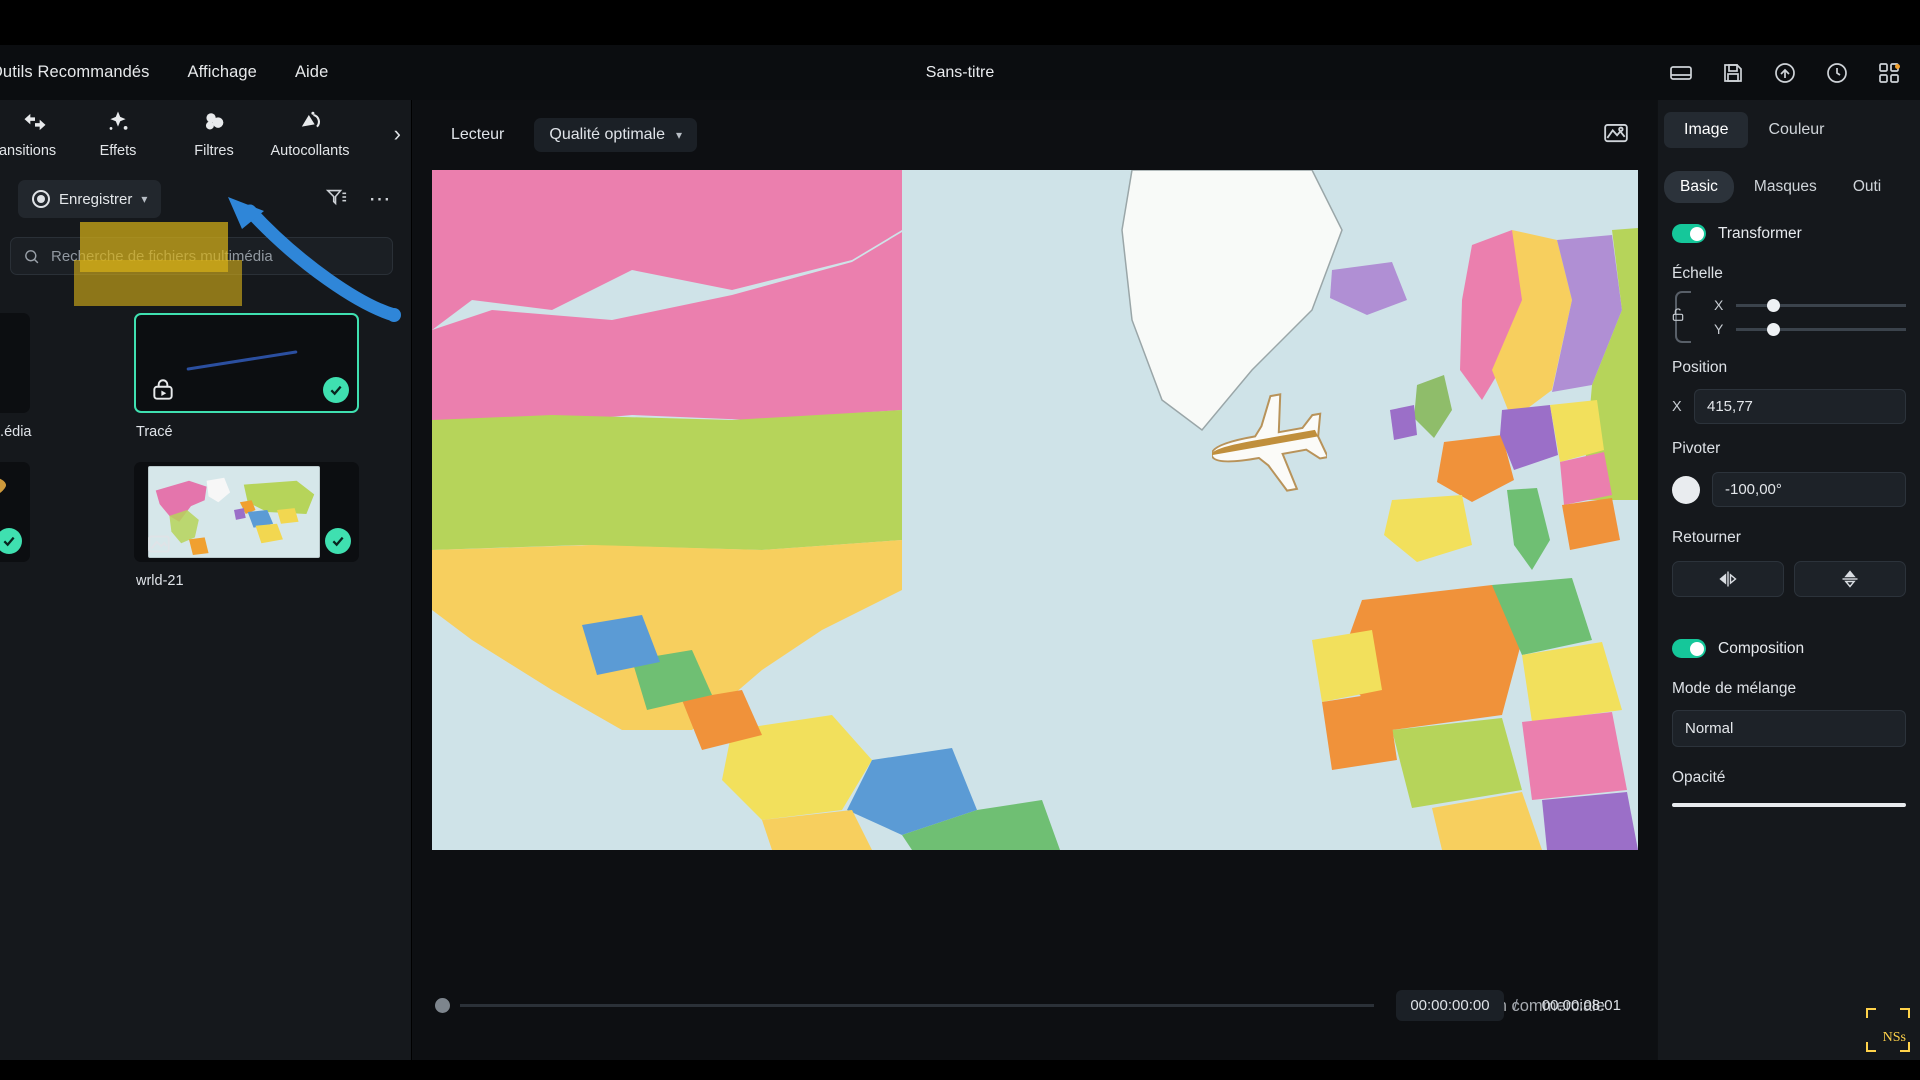 This screenshot has height=1080, width=1920. What do you see at coordinates (477, 135) in the screenshot?
I see `tab-lecteur: Lecteur` at bounding box center [477, 135].